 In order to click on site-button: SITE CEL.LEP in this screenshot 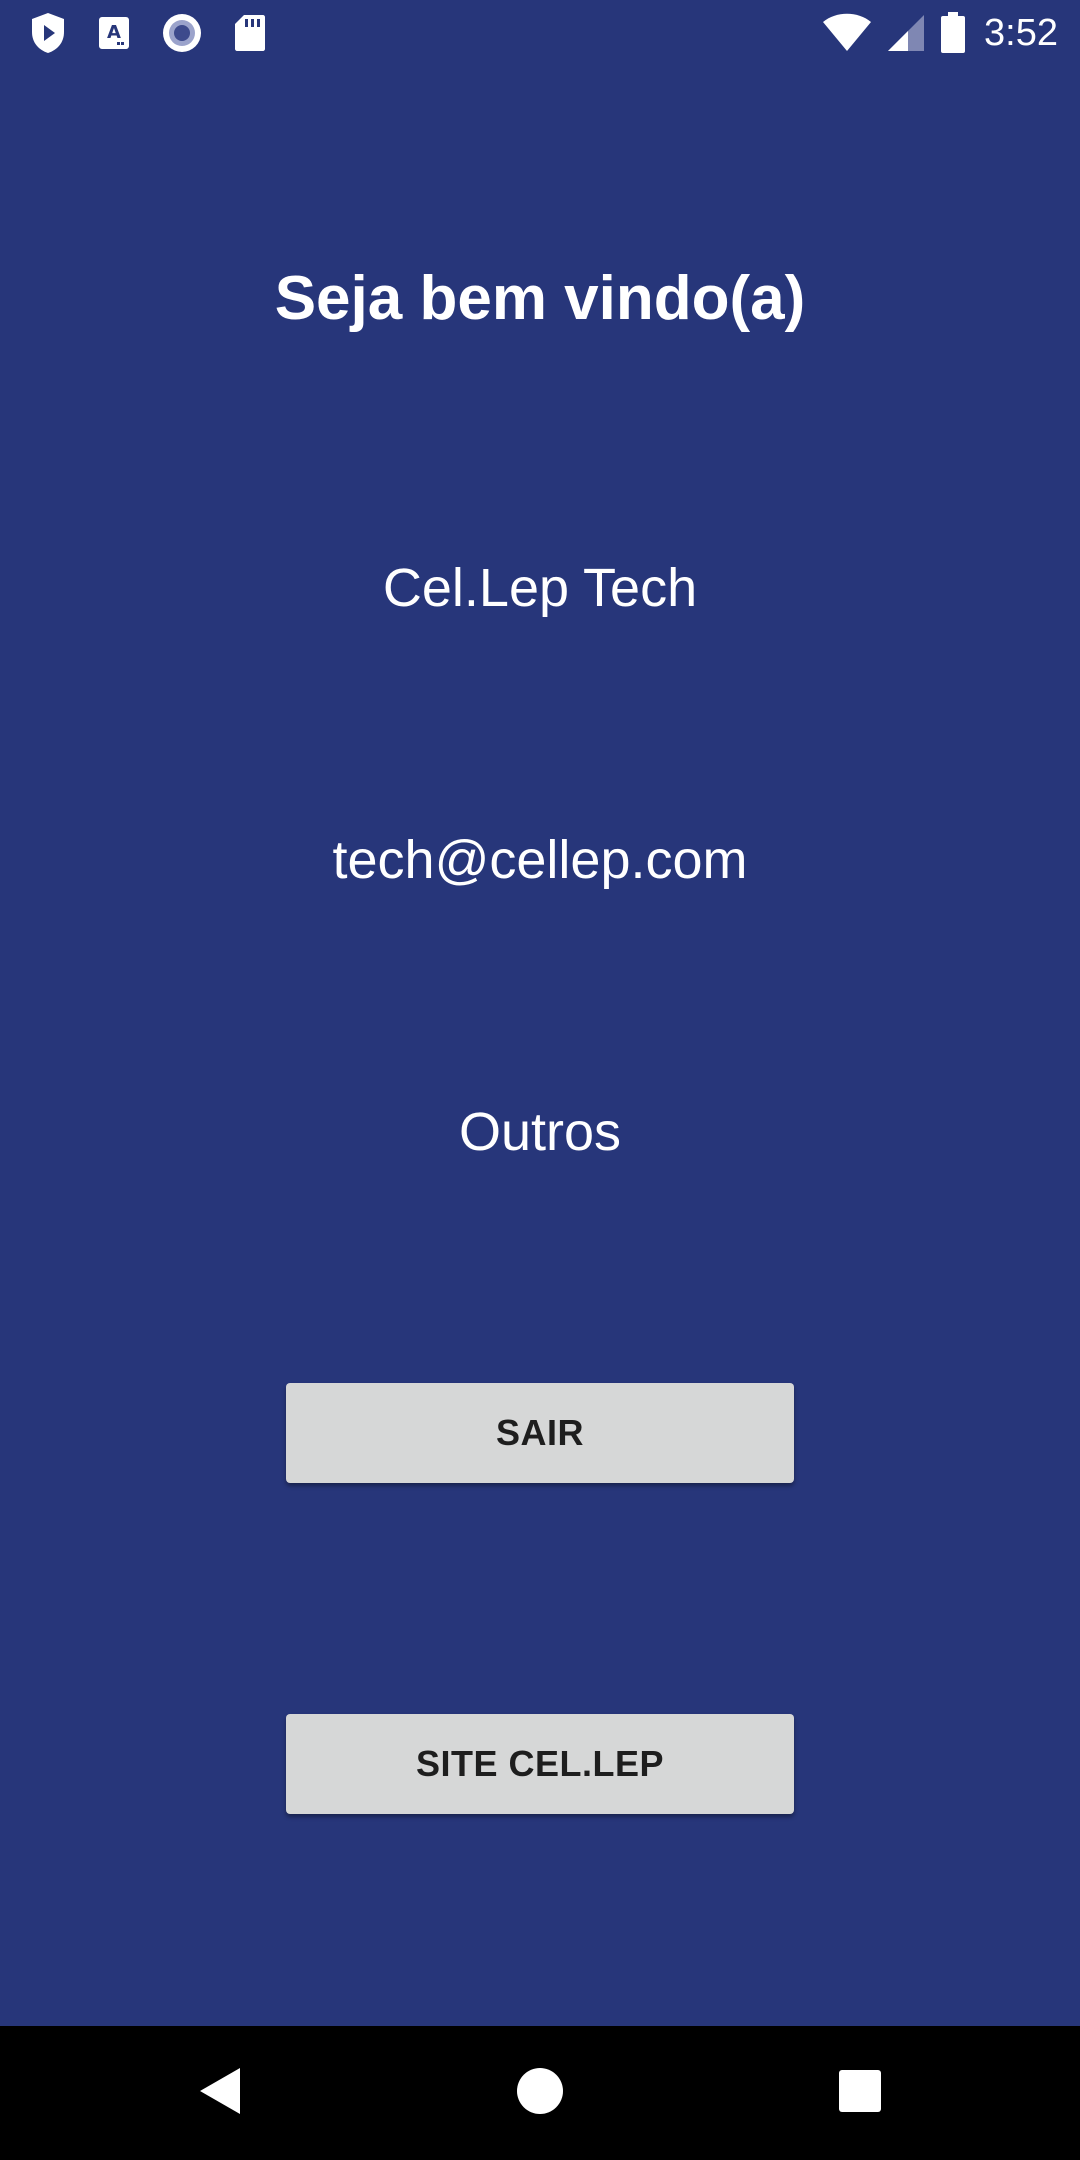, I will do `click(540, 1764)`.